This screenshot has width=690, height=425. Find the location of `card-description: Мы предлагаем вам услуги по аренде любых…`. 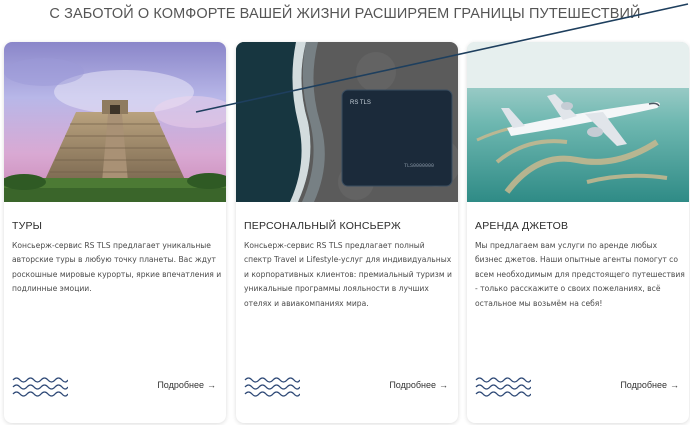

card-description: Мы предлагаем вам услуги по аренде любых… is located at coordinates (580, 274).